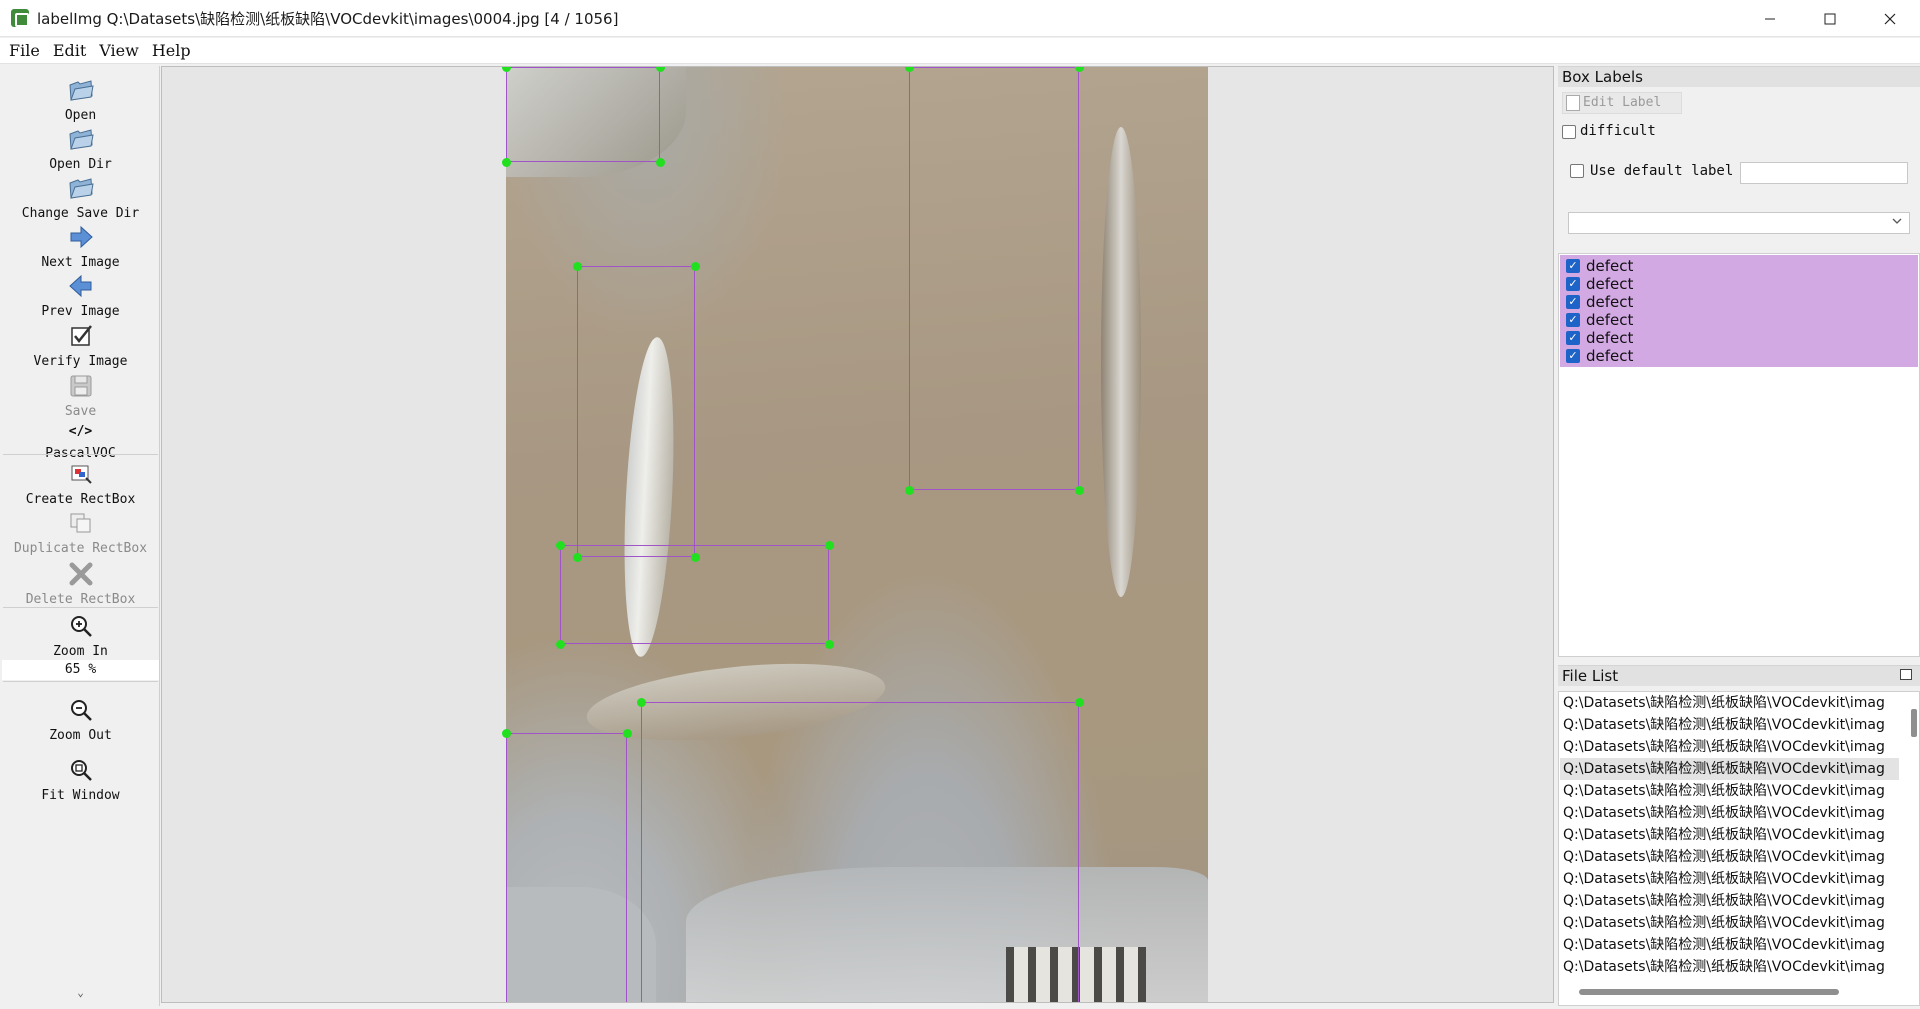  What do you see at coordinates (1739, 356) in the screenshot?
I see `label-list-item: ✓ defect` at bounding box center [1739, 356].